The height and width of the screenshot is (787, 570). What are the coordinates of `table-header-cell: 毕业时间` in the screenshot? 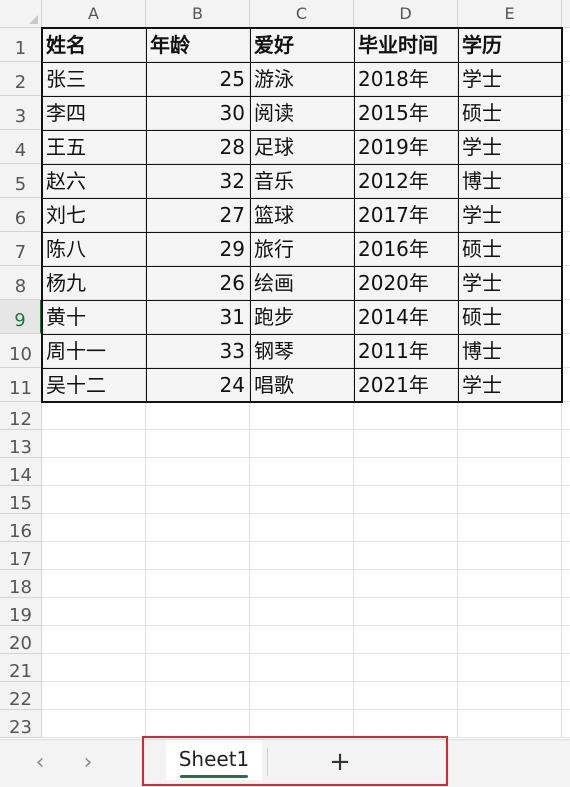 It's located at (406, 45).